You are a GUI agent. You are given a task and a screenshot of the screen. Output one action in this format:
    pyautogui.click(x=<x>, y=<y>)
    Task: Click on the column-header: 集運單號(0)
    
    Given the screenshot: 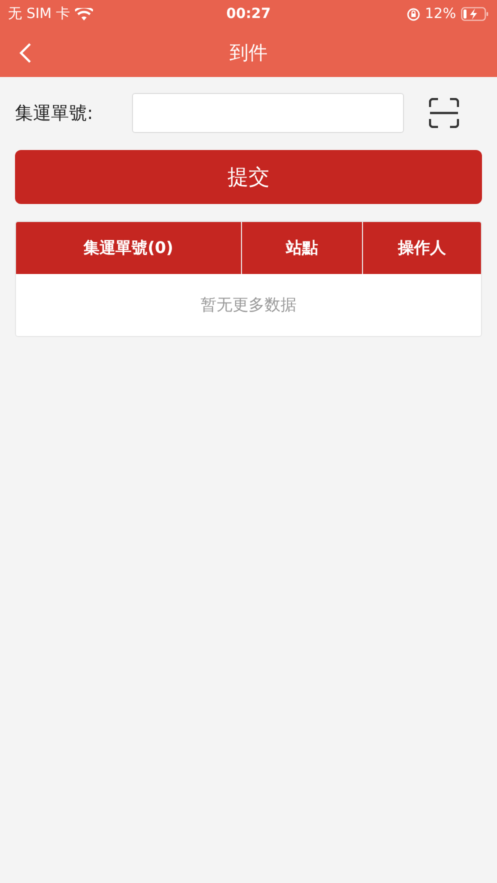 What is the action you would take?
    pyautogui.click(x=128, y=247)
    